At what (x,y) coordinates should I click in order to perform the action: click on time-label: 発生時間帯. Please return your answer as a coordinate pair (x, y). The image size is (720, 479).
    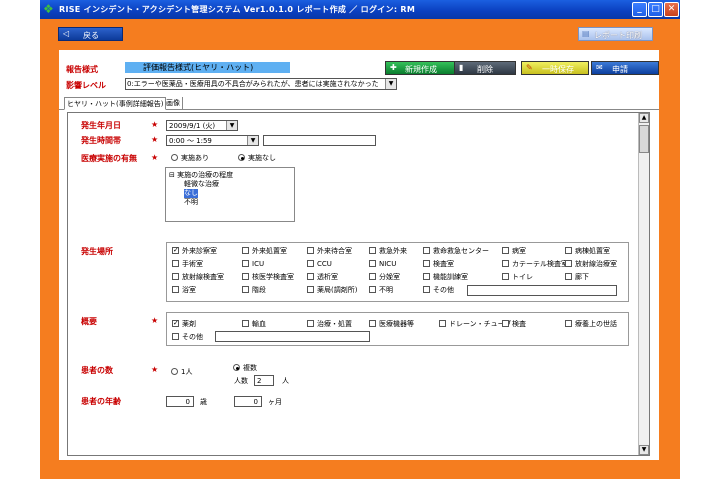
    Looking at the image, I should click on (101, 140).